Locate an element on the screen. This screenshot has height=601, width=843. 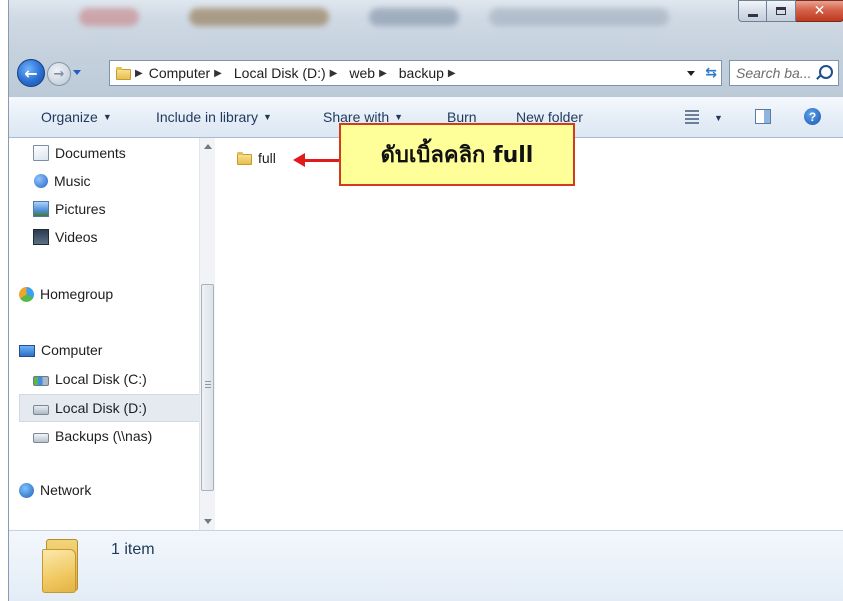
back-arrow-icon: ← is located at coordinates (31, 73).